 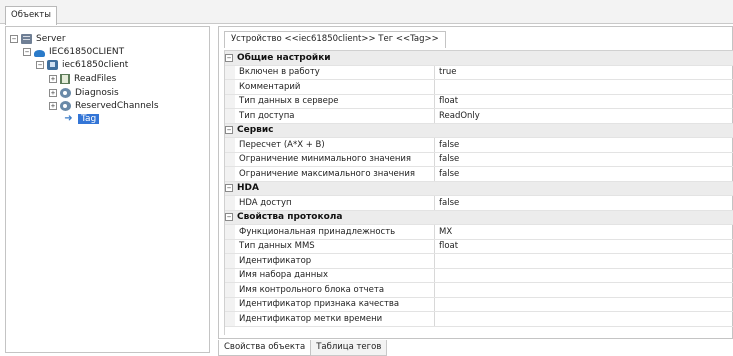 I want to click on device-icon, so click(x=52, y=64).